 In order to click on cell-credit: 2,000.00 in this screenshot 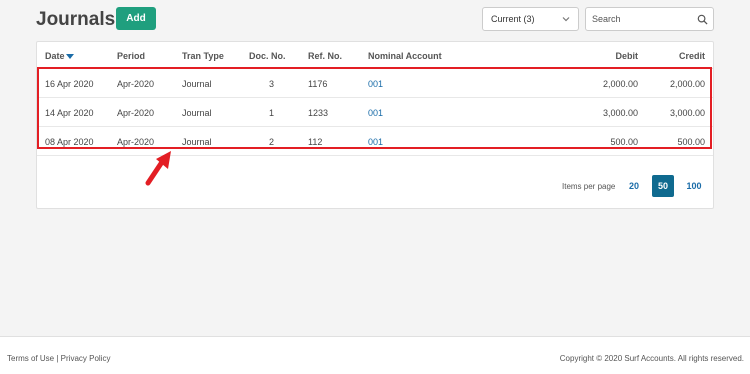, I will do `click(687, 84)`.